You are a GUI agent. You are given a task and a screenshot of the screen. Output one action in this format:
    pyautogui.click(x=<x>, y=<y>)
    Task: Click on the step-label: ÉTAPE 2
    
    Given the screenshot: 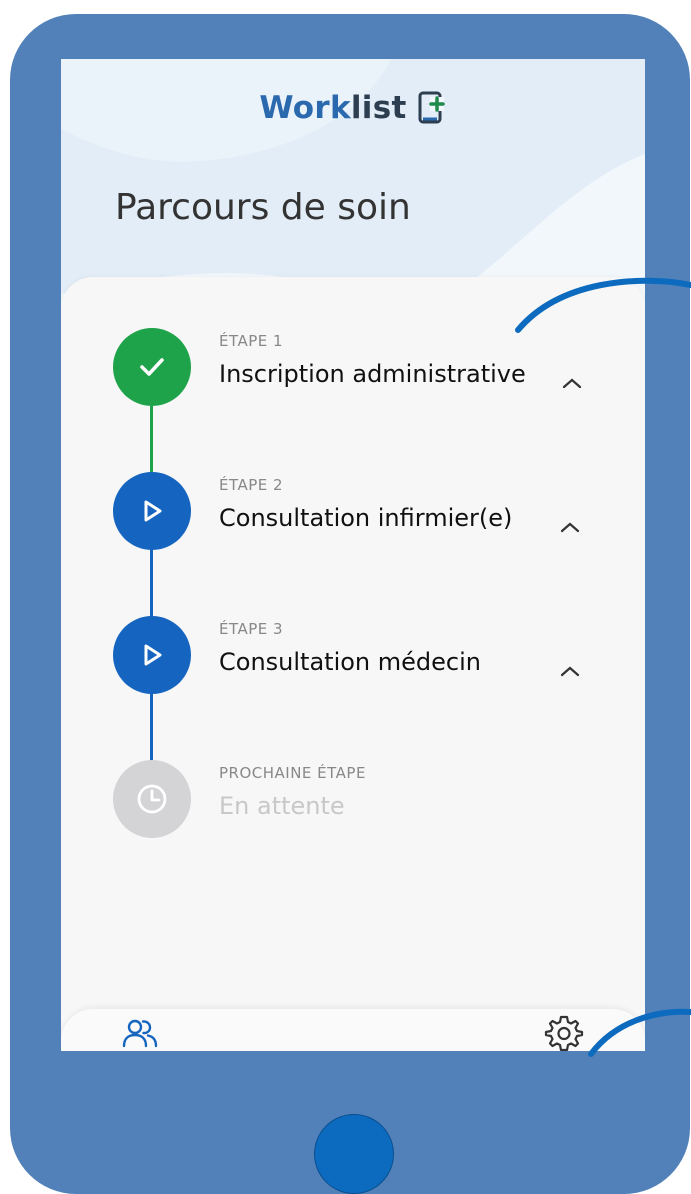 What is the action you would take?
    pyautogui.click(x=251, y=485)
    